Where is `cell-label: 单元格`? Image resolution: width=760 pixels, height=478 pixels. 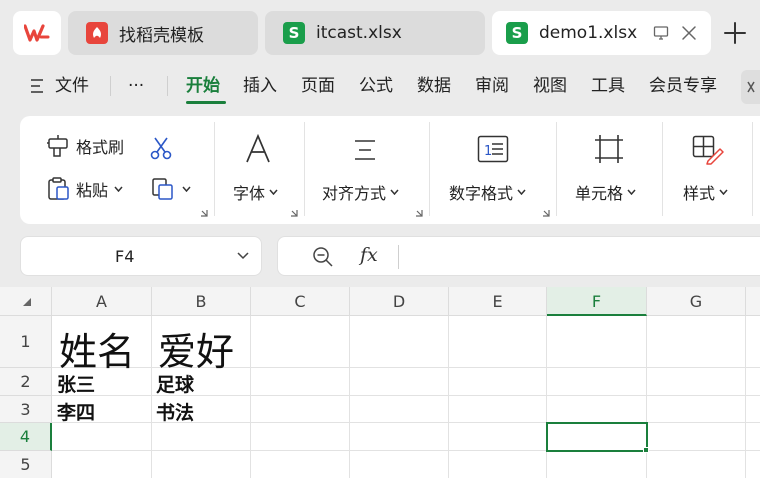 cell-label: 单元格 is located at coordinates (599, 193).